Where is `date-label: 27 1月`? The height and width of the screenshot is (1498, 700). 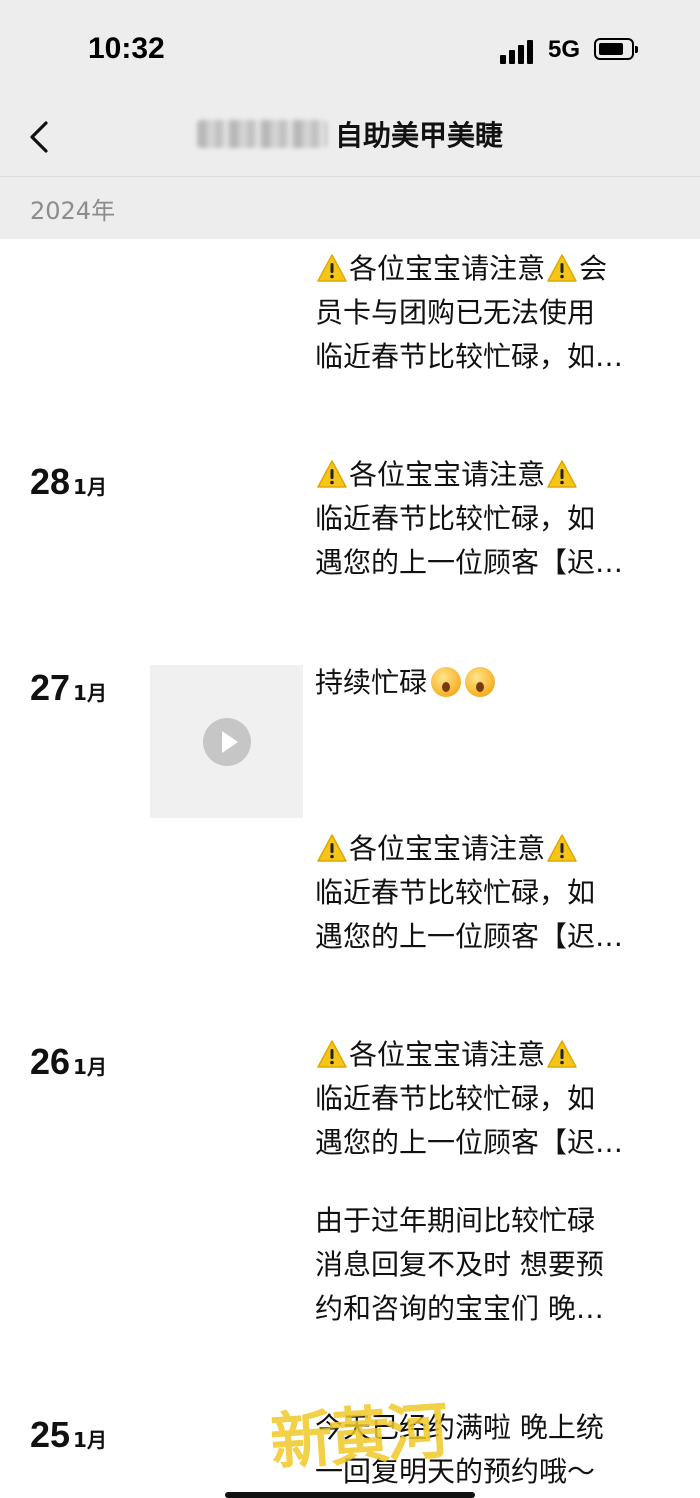 date-label: 27 1月 is located at coordinates (68, 688).